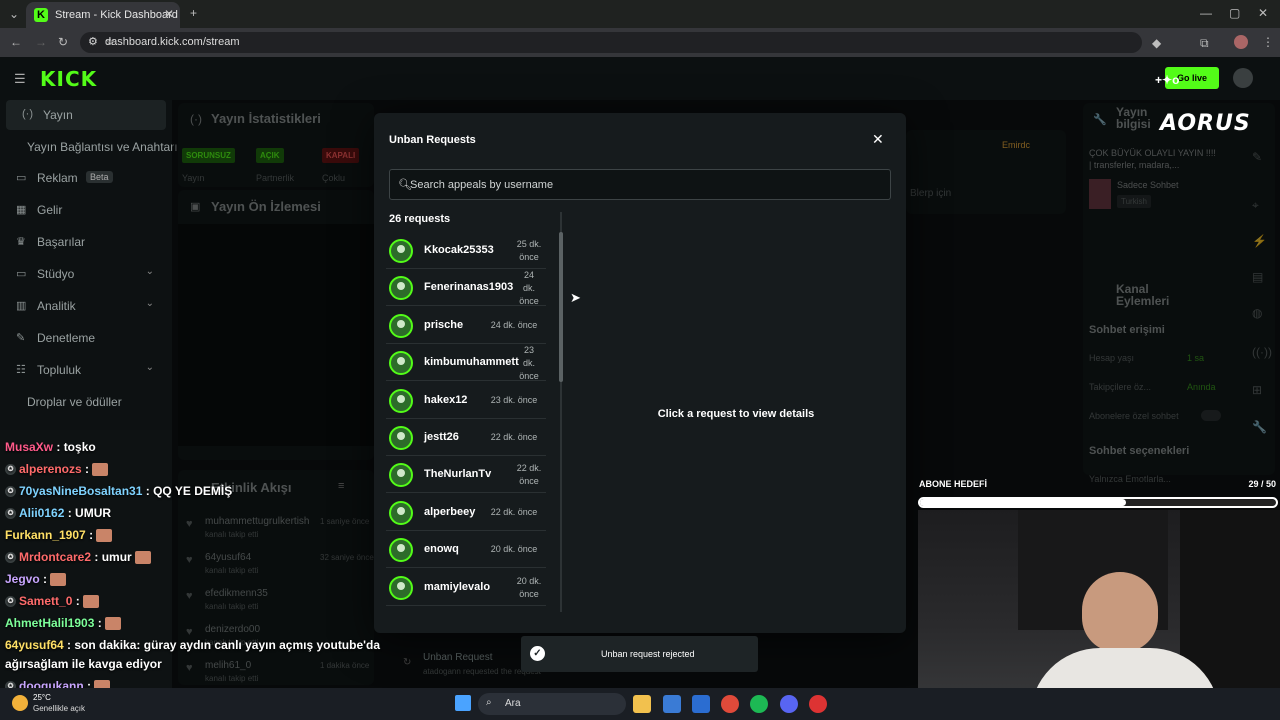  What do you see at coordinates (1262, 484) in the screenshot?
I see `sub-goal-value: 29 / 50` at bounding box center [1262, 484].